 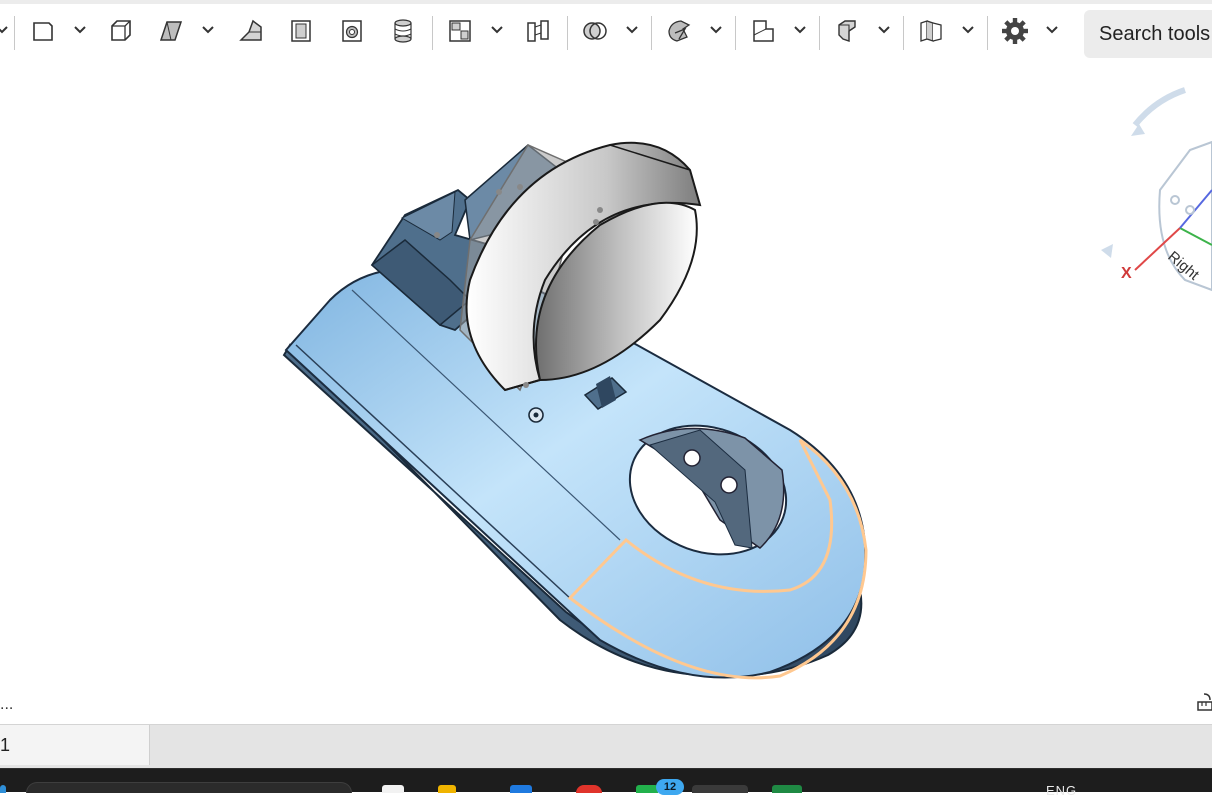 What do you see at coordinates (1052, 30) in the screenshot?
I see `settings-menu-chevron-icon` at bounding box center [1052, 30].